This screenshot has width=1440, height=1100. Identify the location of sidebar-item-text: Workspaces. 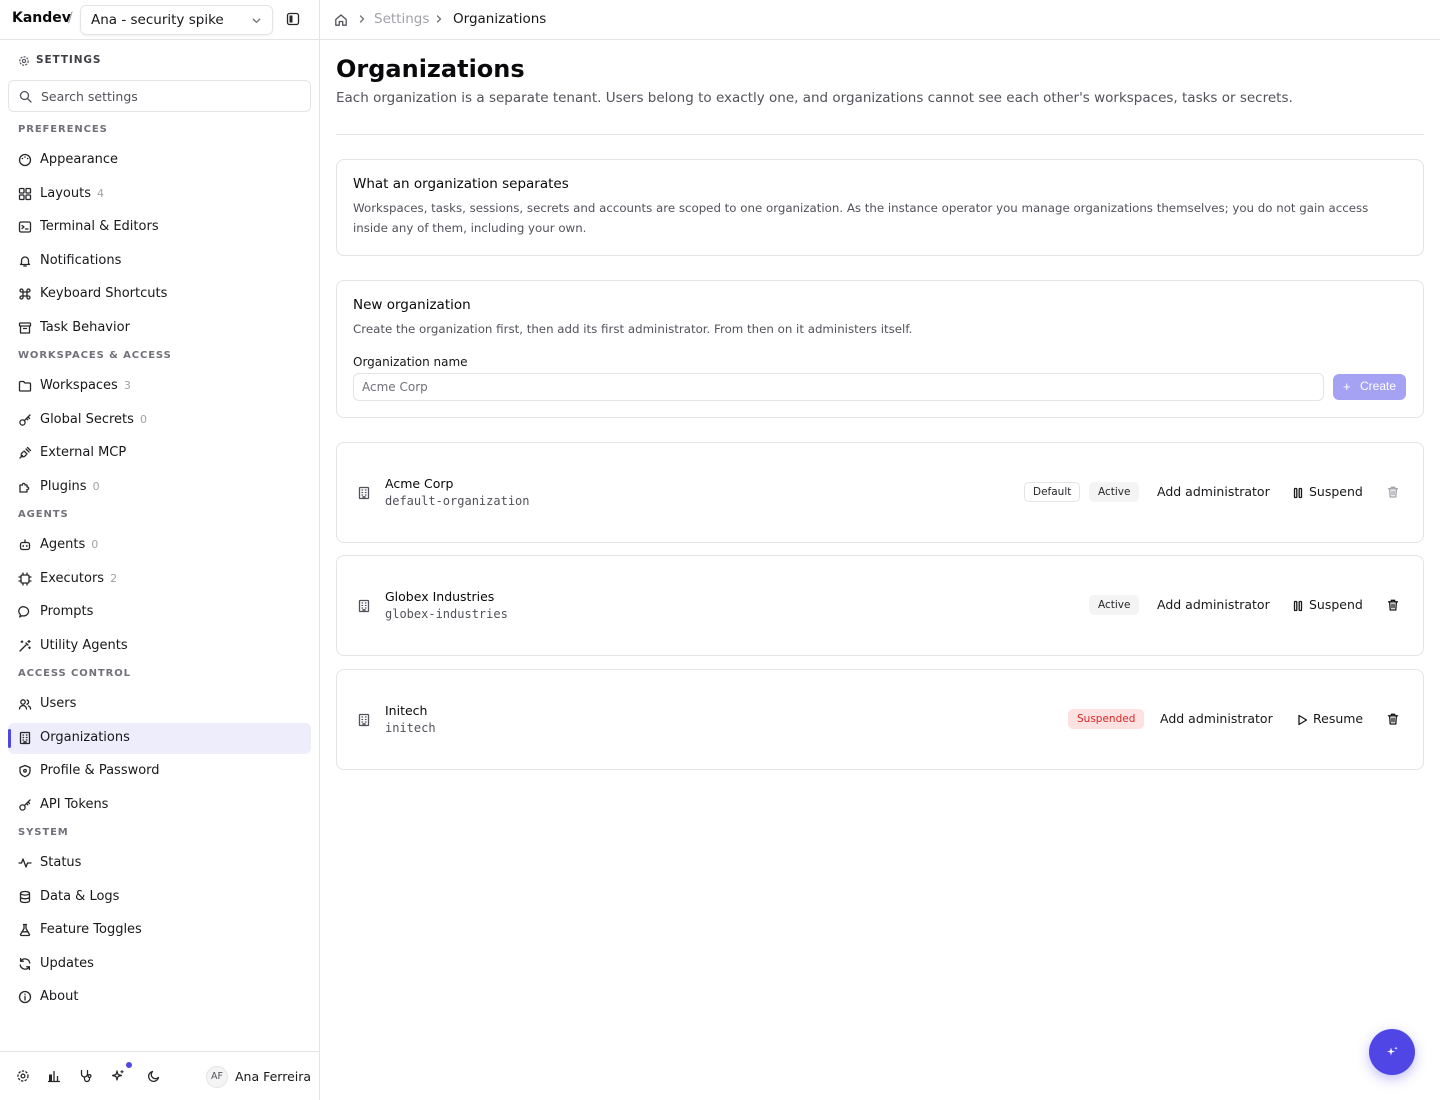
(79, 385).